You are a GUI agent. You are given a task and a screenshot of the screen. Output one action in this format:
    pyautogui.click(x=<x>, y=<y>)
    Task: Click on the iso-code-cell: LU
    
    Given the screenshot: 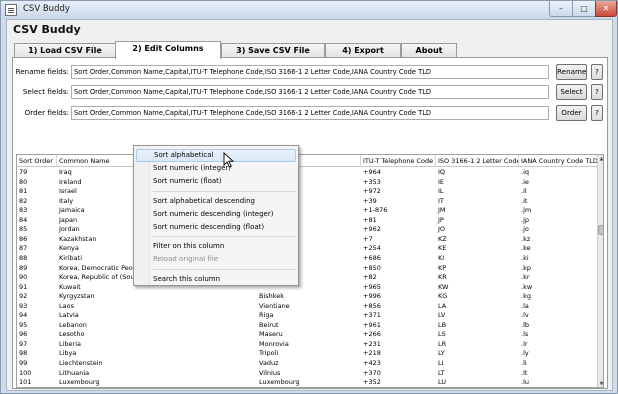 What is the action you would take?
    pyautogui.click(x=477, y=382)
    